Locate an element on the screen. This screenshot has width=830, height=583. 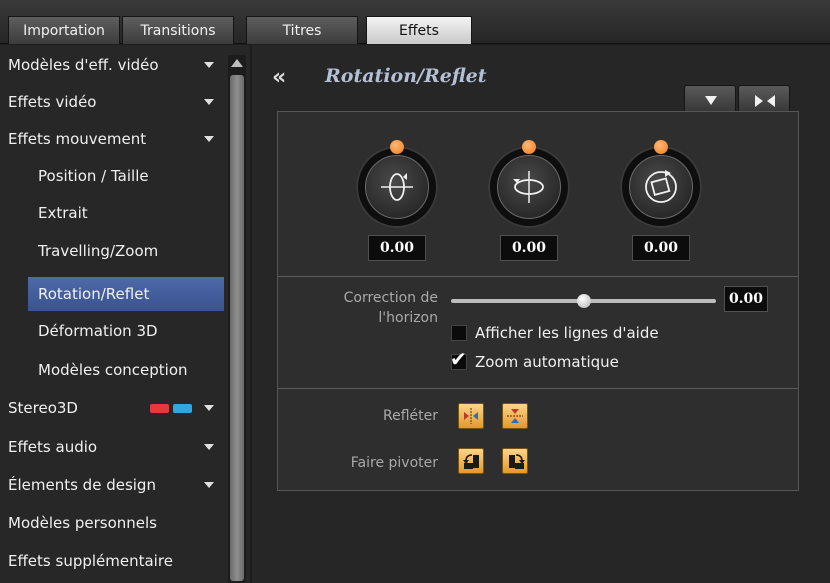
checkbox-box is located at coordinates (459, 333).